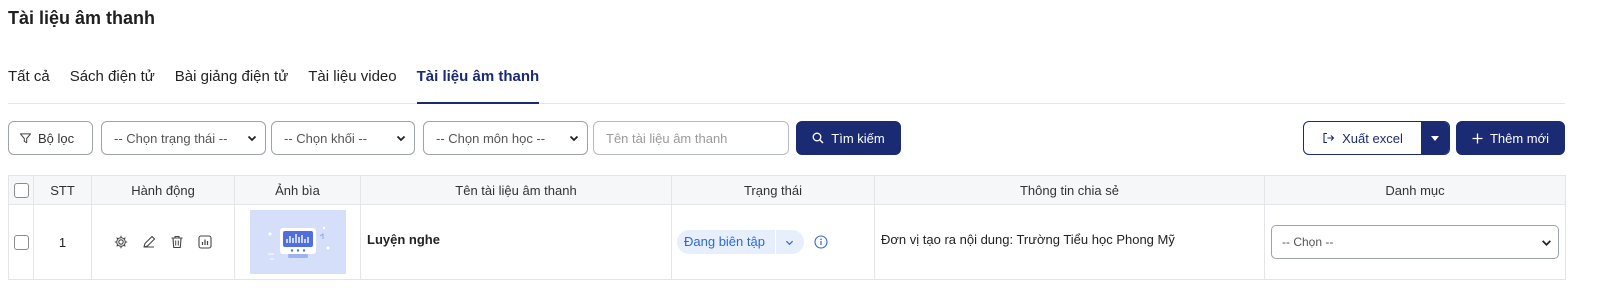  I want to click on column-header-title: Tên tài liệu âm thanh, so click(516, 190).